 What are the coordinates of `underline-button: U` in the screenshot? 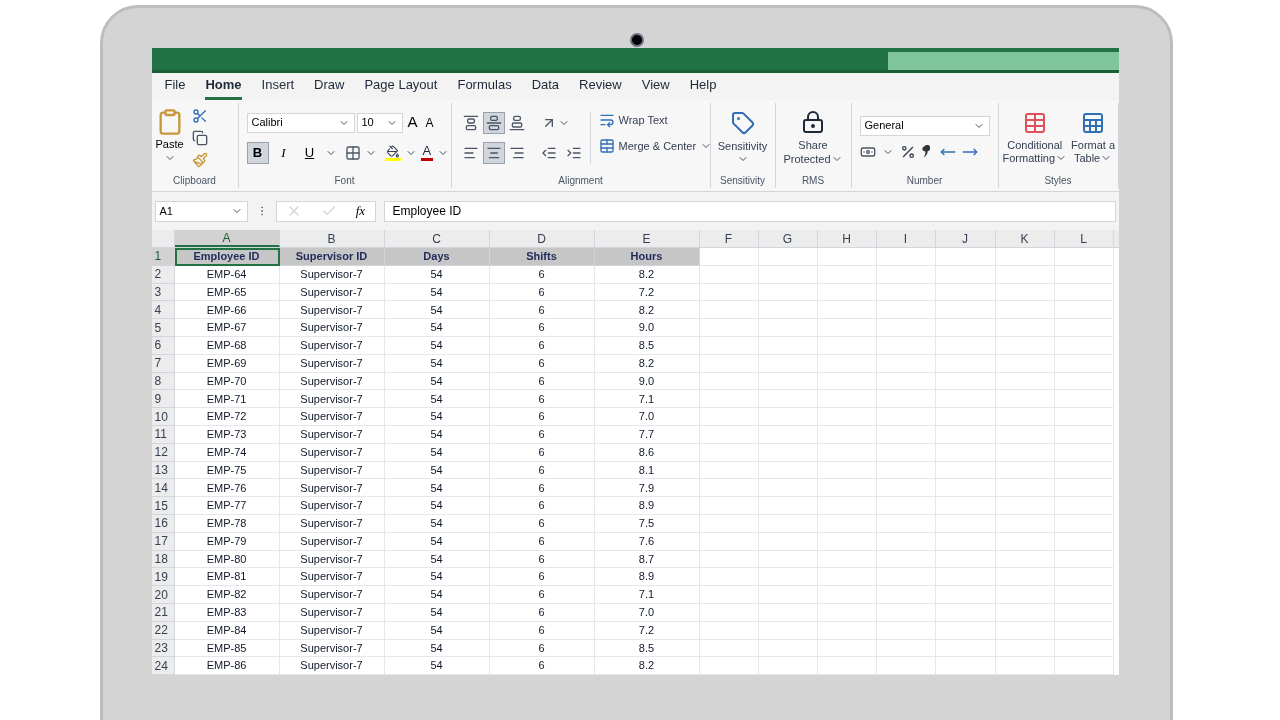 It's located at (309, 152).